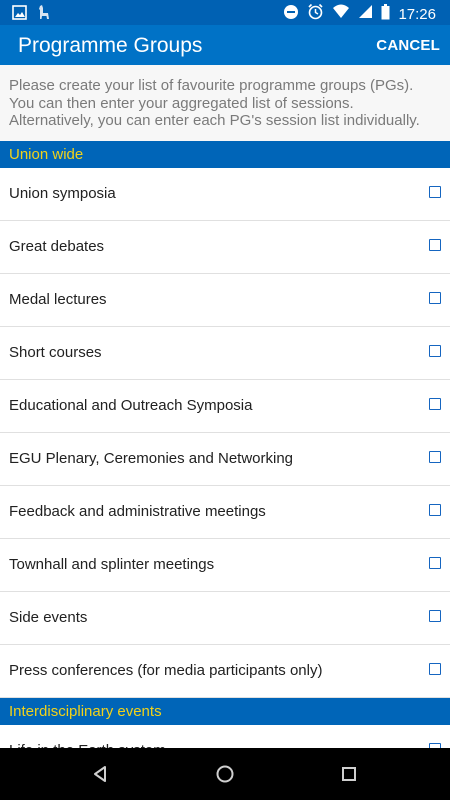  I want to click on list-item-label: Feedback and administrative meetings, so click(137, 511).